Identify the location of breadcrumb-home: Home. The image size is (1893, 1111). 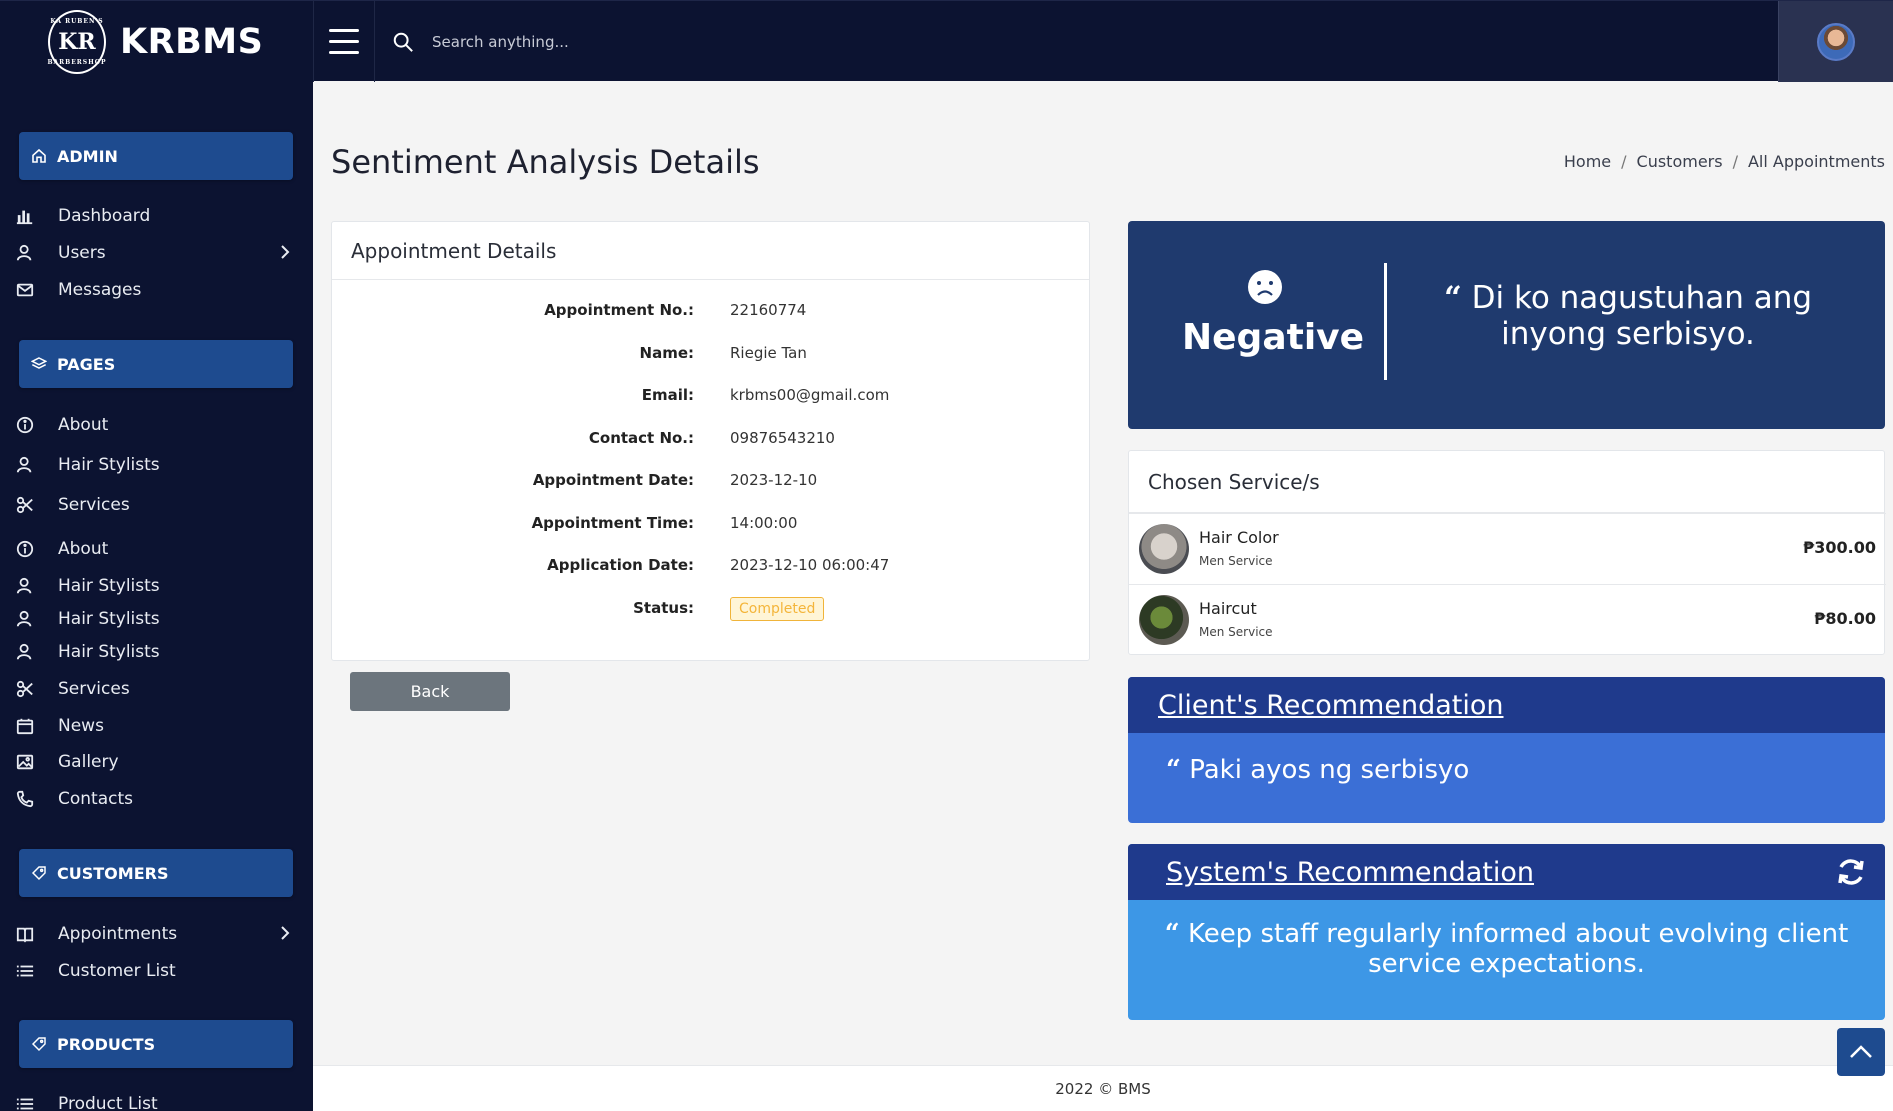
(1587, 161).